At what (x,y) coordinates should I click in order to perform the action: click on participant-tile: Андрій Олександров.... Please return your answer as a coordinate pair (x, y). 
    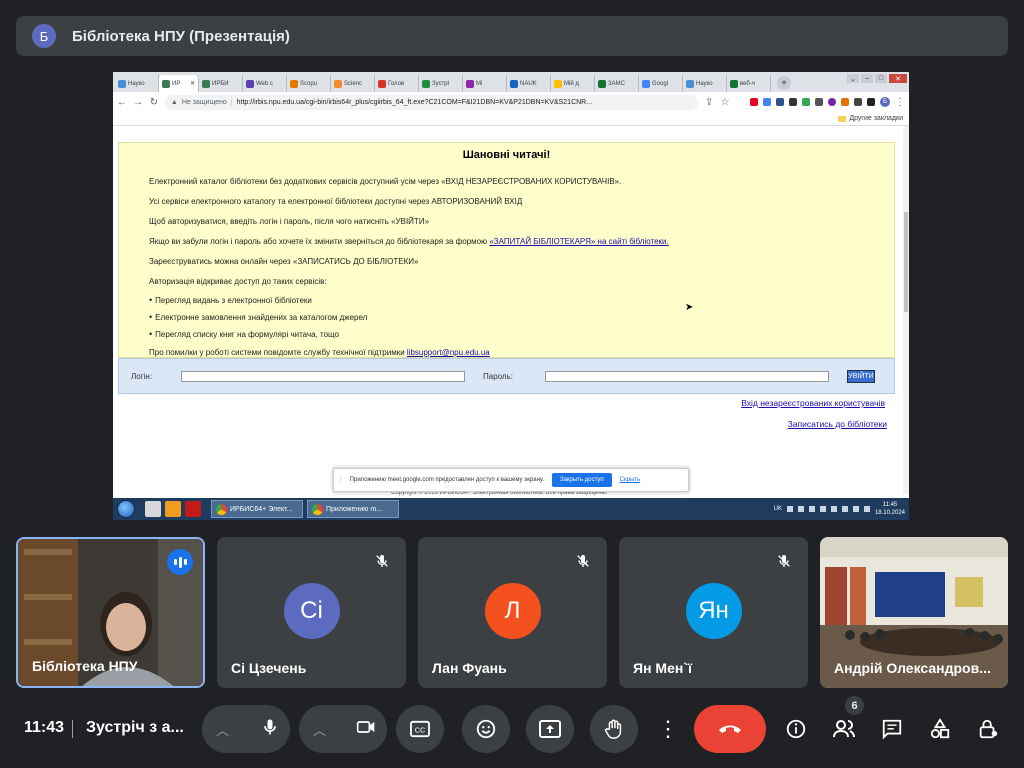
    Looking at the image, I should click on (914, 612).